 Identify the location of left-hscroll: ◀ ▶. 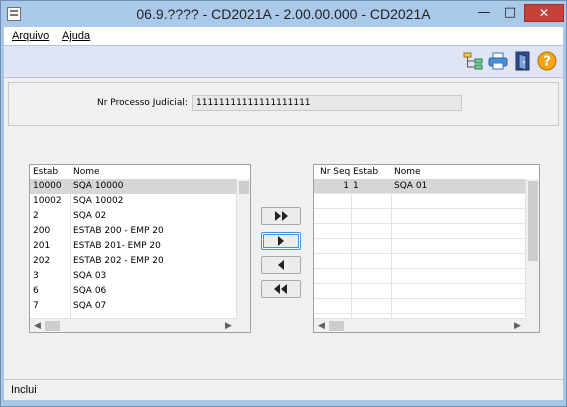
(133, 325).